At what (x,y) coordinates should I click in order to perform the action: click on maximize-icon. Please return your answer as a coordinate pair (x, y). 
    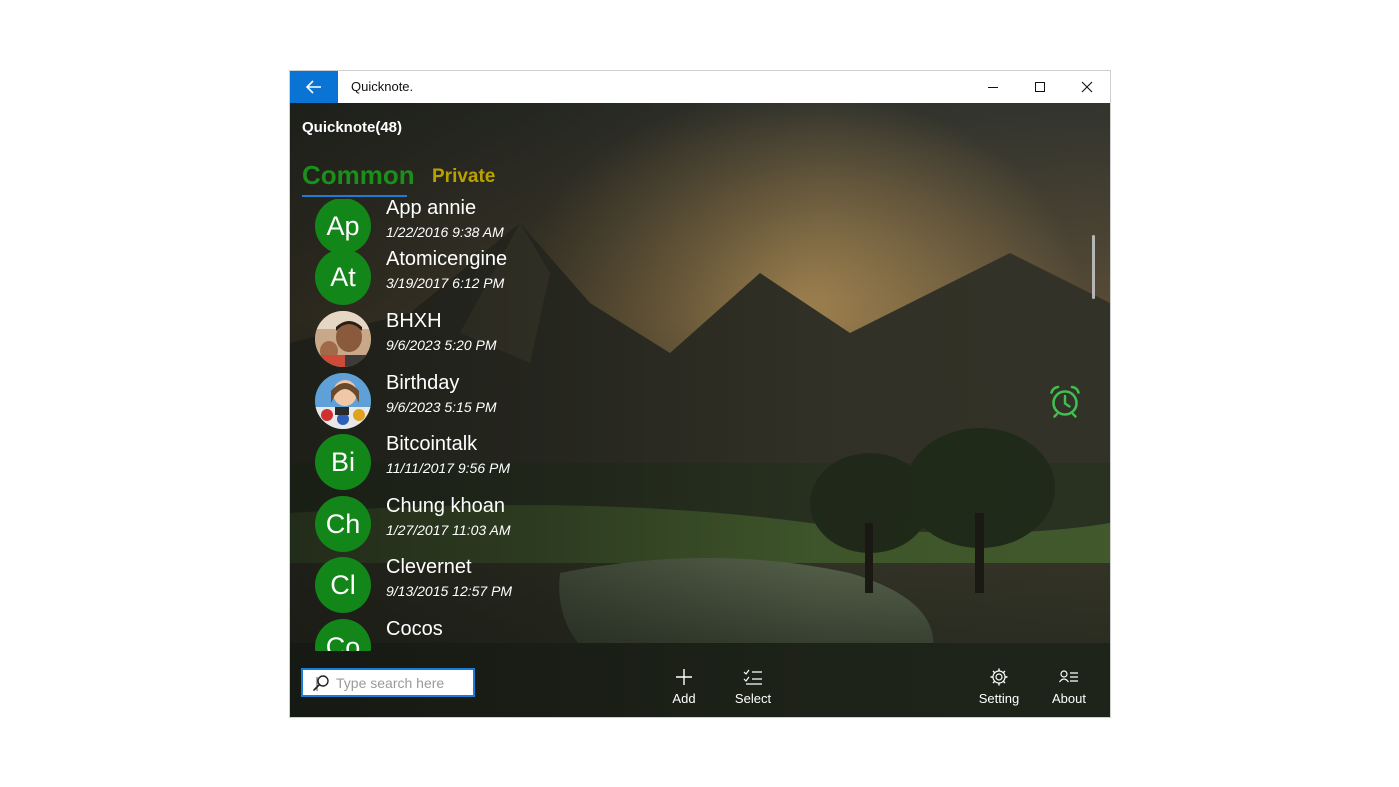
    Looking at the image, I should click on (1039, 87).